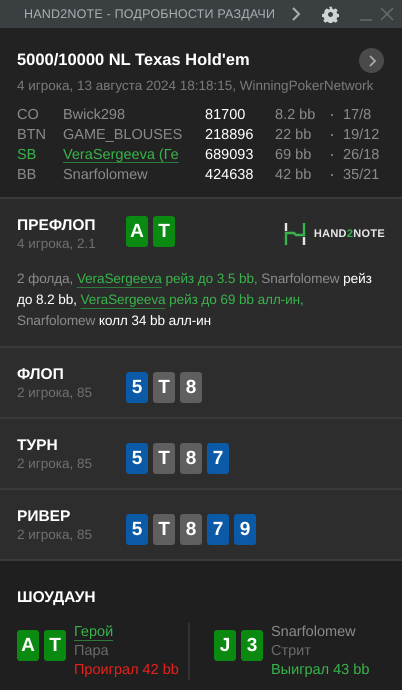  I want to click on action-text: 2 фолда, VeraSergeeva рейз до 3.5 bb, Snarfolomew рейз до 8.2 bb, VeraSergeeva рейз до 69 bb алл-ин, Snarfolomew колл 34 bb алл-ин, so click(195, 300).